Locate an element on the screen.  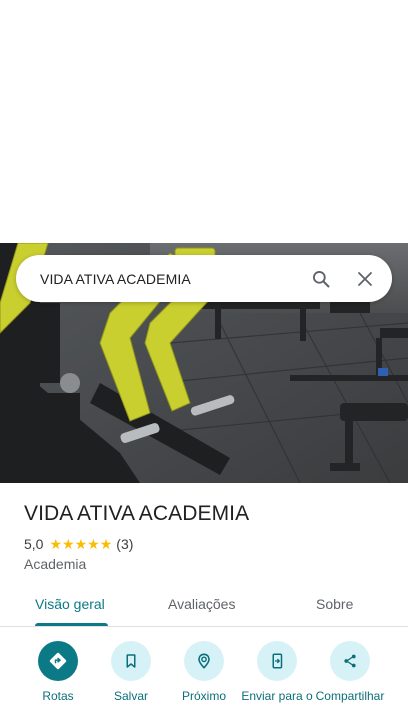
rating-value: 5,0 is located at coordinates (34, 544).